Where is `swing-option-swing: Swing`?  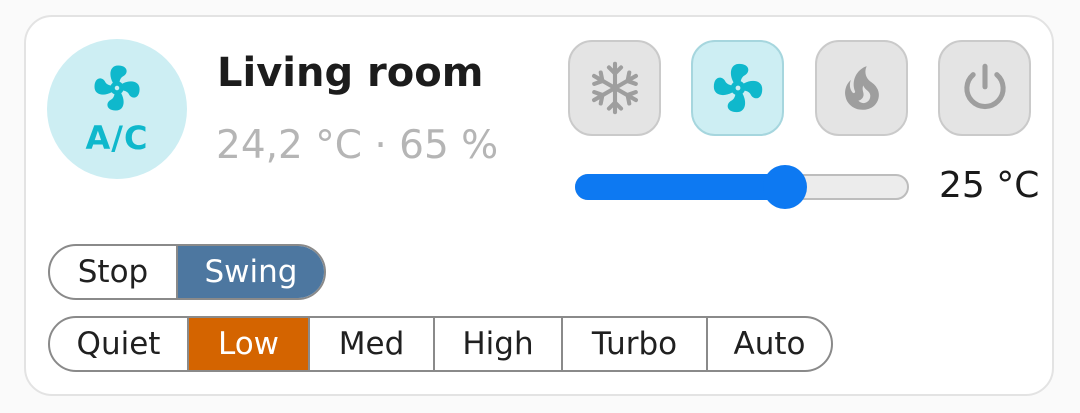 swing-option-swing: Swing is located at coordinates (250, 272).